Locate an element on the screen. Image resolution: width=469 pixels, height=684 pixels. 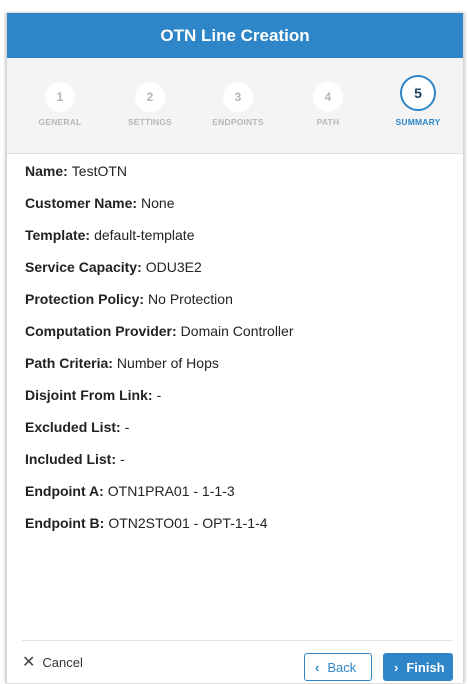
summary-row-included-list: Included List: - is located at coordinates (238, 467).